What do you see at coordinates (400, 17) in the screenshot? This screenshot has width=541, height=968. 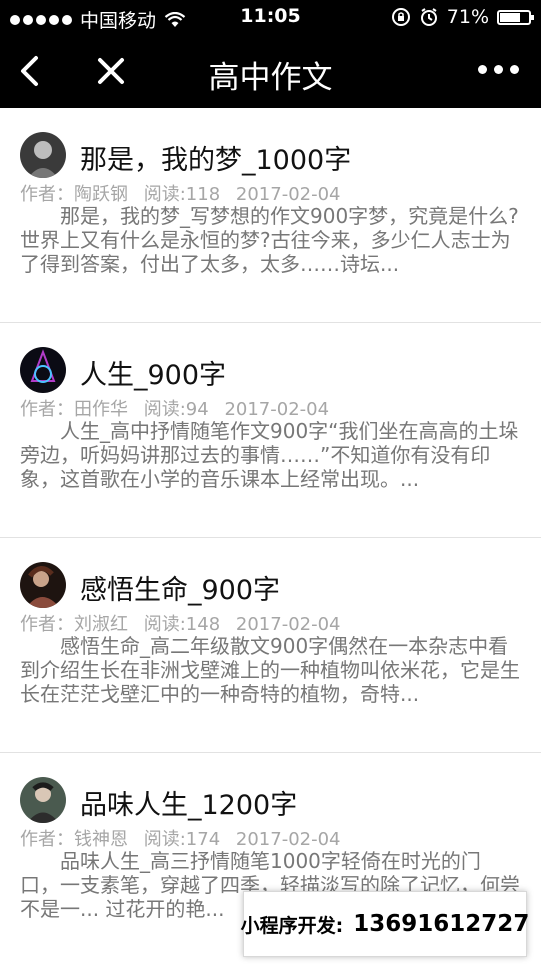 I see `orientation-lock-icon` at bounding box center [400, 17].